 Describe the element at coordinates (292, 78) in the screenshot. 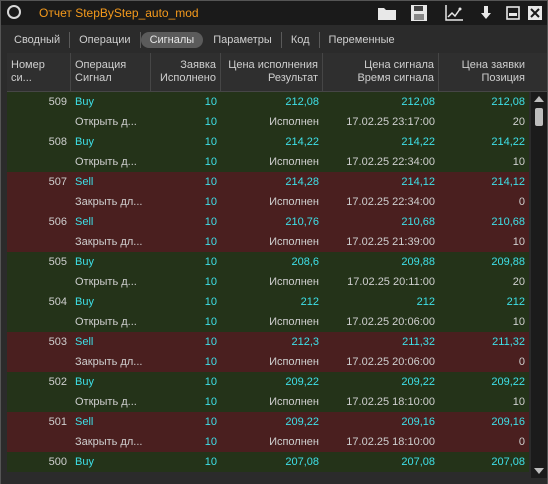

I see `col-header-result-label: Результат` at that location.